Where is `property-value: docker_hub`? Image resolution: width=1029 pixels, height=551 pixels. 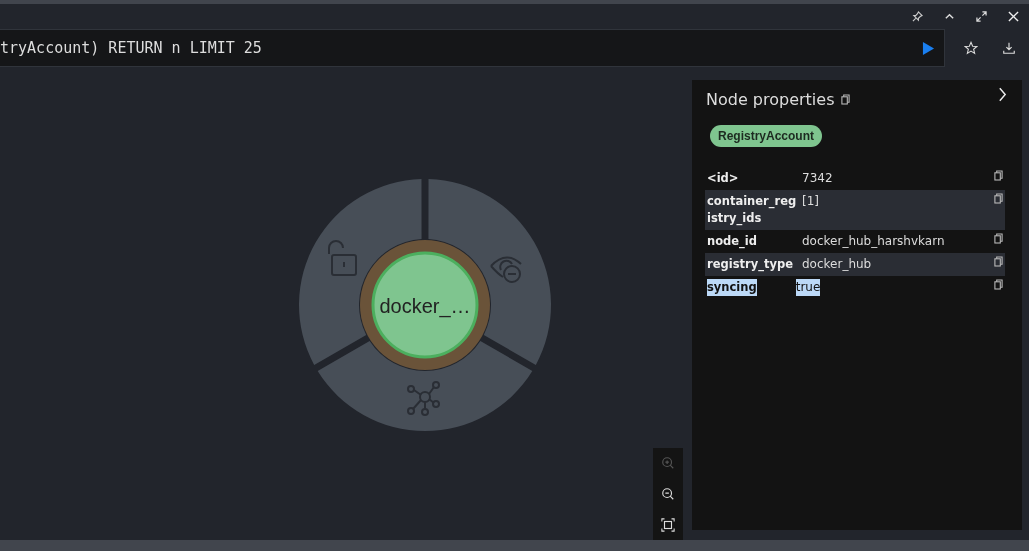 property-value: docker_hub is located at coordinates (837, 264).